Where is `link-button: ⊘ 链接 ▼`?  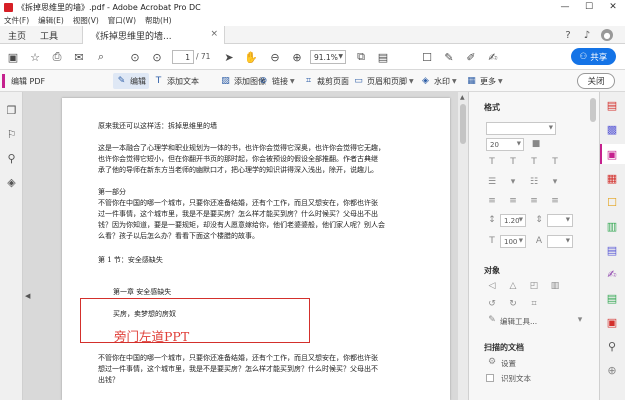
link-button: ⊘ 链接 ▼ is located at coordinates (276, 81).